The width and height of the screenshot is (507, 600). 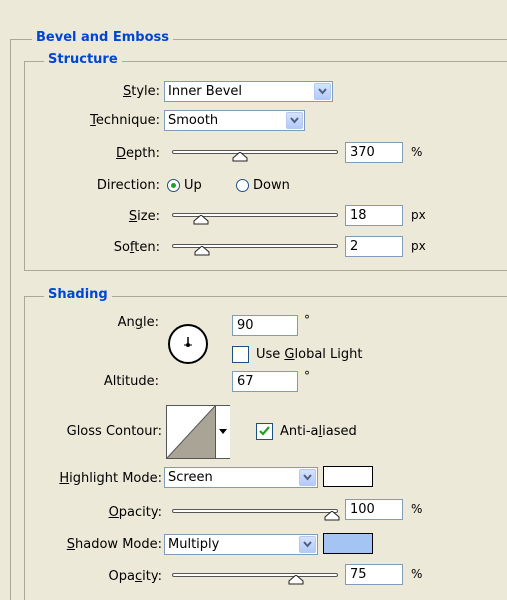 I want to click on anti-aliased-checkbox, so click(x=264, y=431).